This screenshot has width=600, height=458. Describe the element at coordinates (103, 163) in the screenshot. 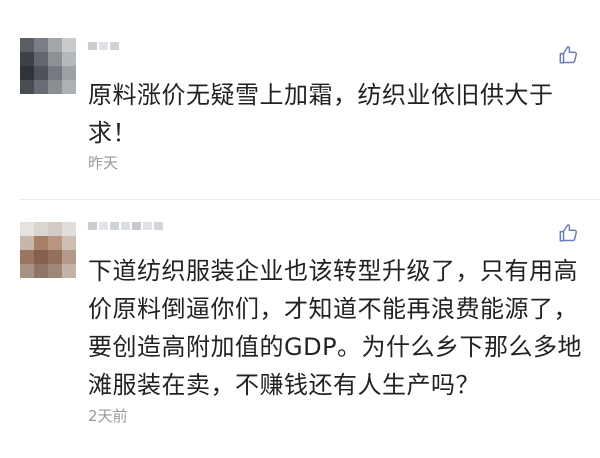

I see `comment-timestamp: 昨天` at that location.